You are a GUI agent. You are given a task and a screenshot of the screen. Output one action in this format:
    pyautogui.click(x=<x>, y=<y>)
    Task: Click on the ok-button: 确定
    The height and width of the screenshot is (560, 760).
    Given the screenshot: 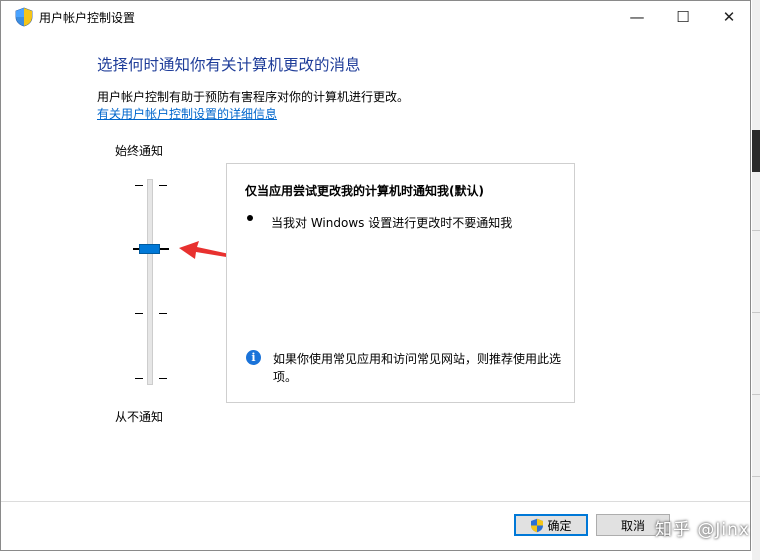 What is the action you would take?
    pyautogui.click(x=551, y=525)
    